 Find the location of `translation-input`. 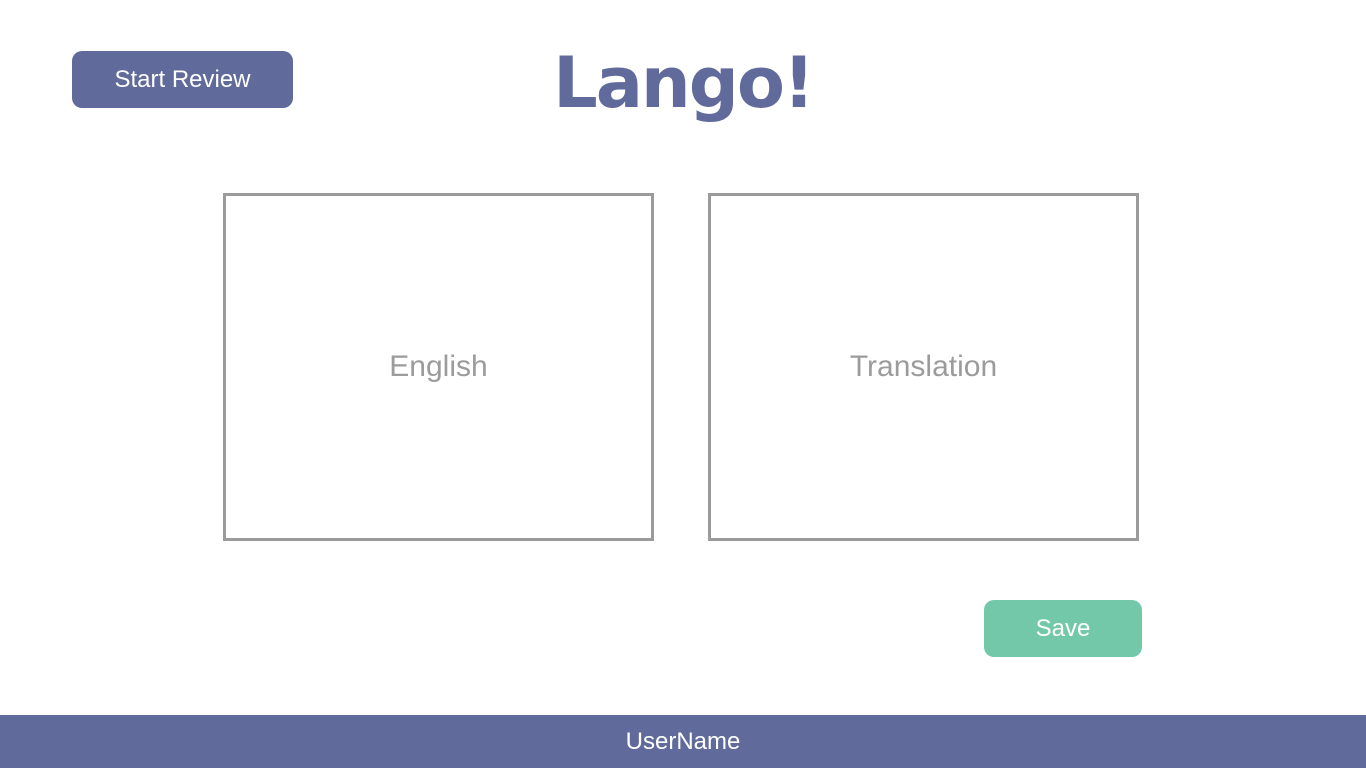

translation-input is located at coordinates (923, 367).